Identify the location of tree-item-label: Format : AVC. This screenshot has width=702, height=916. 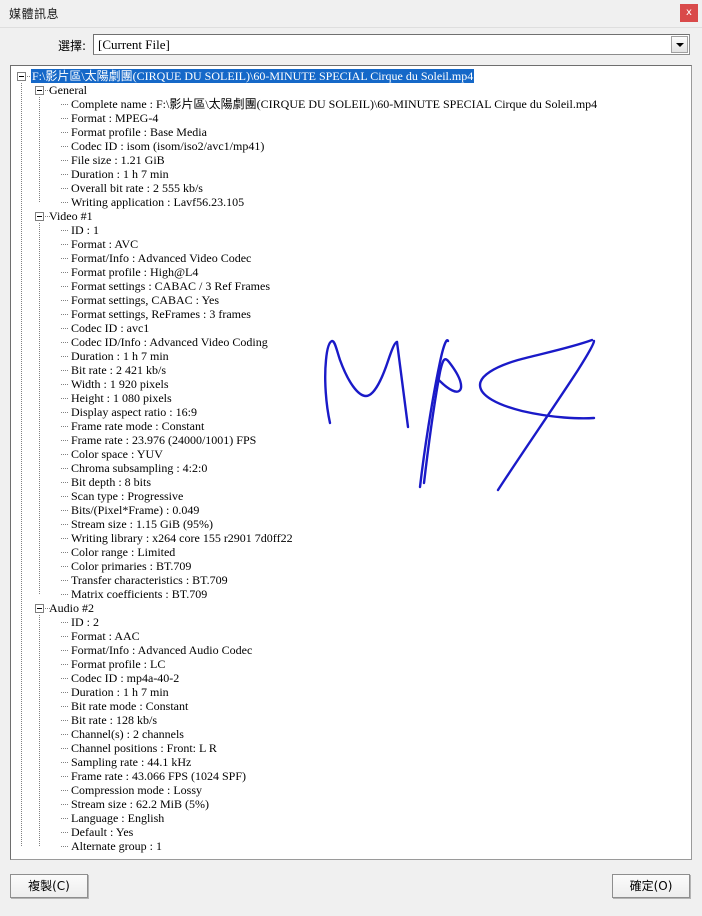
(105, 244).